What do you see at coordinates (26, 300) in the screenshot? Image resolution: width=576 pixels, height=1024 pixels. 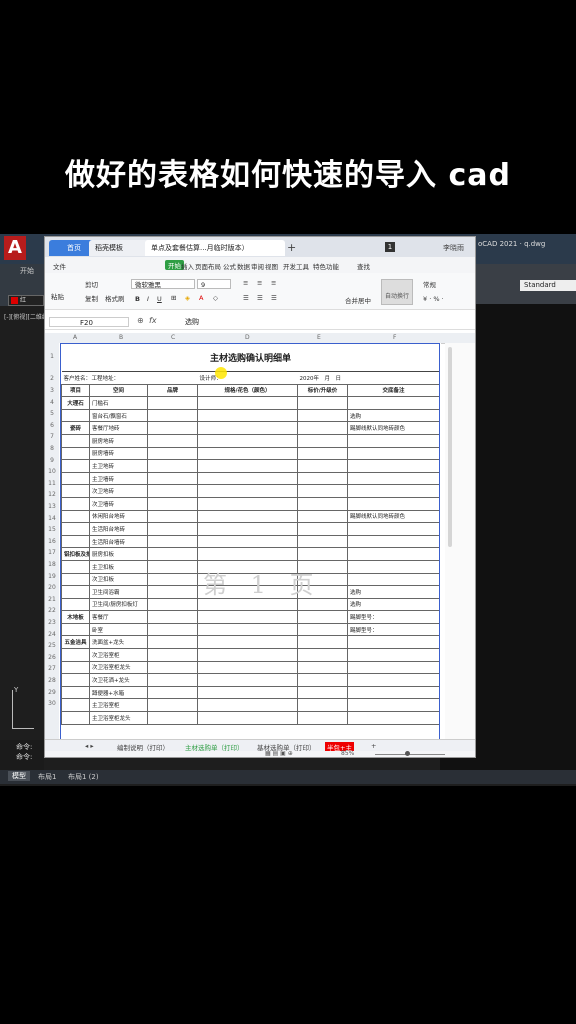 I see `cad-layer-color-select: 红` at bounding box center [26, 300].